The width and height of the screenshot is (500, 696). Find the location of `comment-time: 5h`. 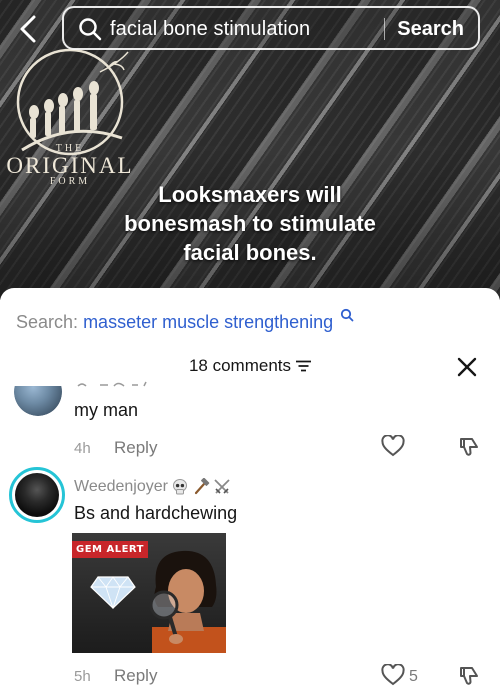

comment-time: 5h is located at coordinates (82, 676).